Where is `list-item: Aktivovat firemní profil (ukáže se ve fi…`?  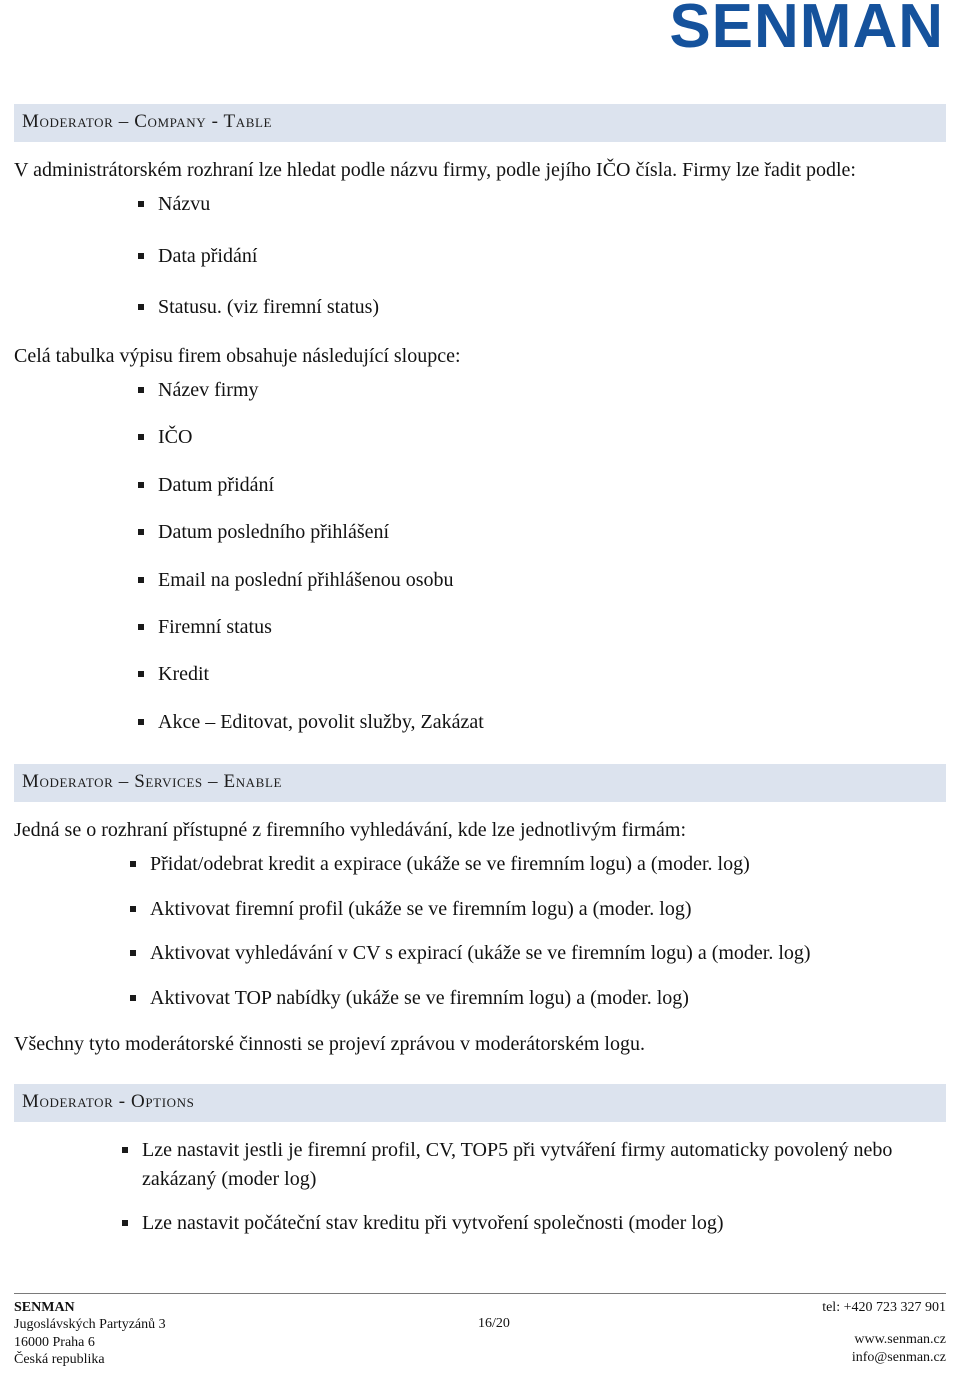
list-item: Aktivovat firemní profil (ukáže se ve fi… is located at coordinates (528, 909).